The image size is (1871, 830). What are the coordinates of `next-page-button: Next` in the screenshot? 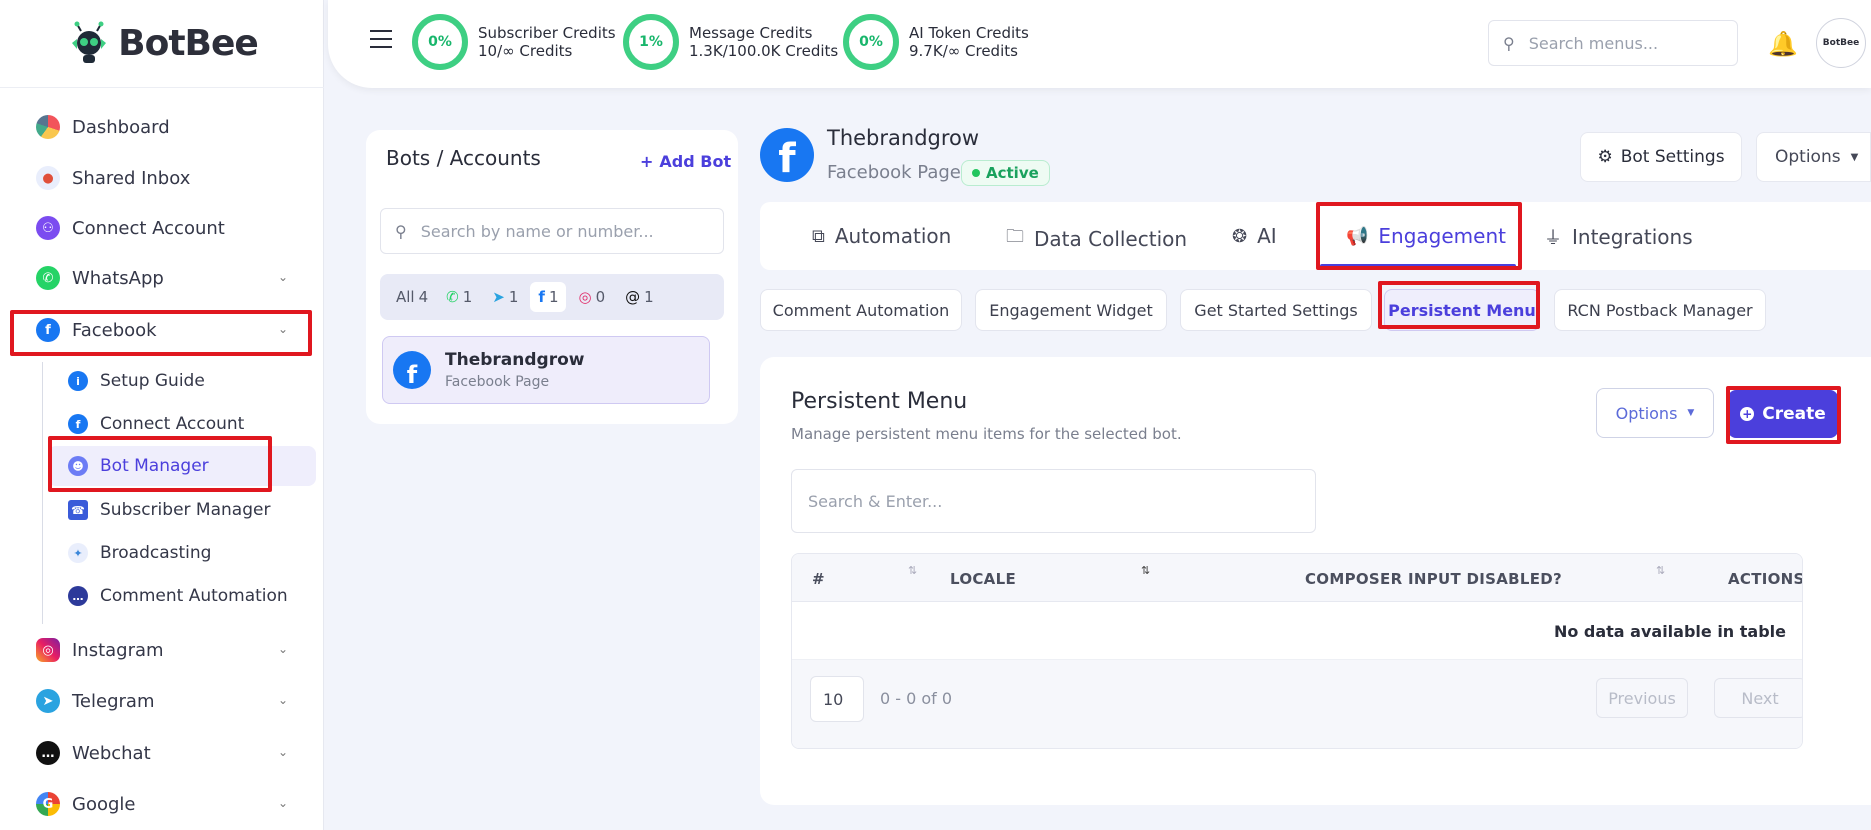 It's located at (1758, 698).